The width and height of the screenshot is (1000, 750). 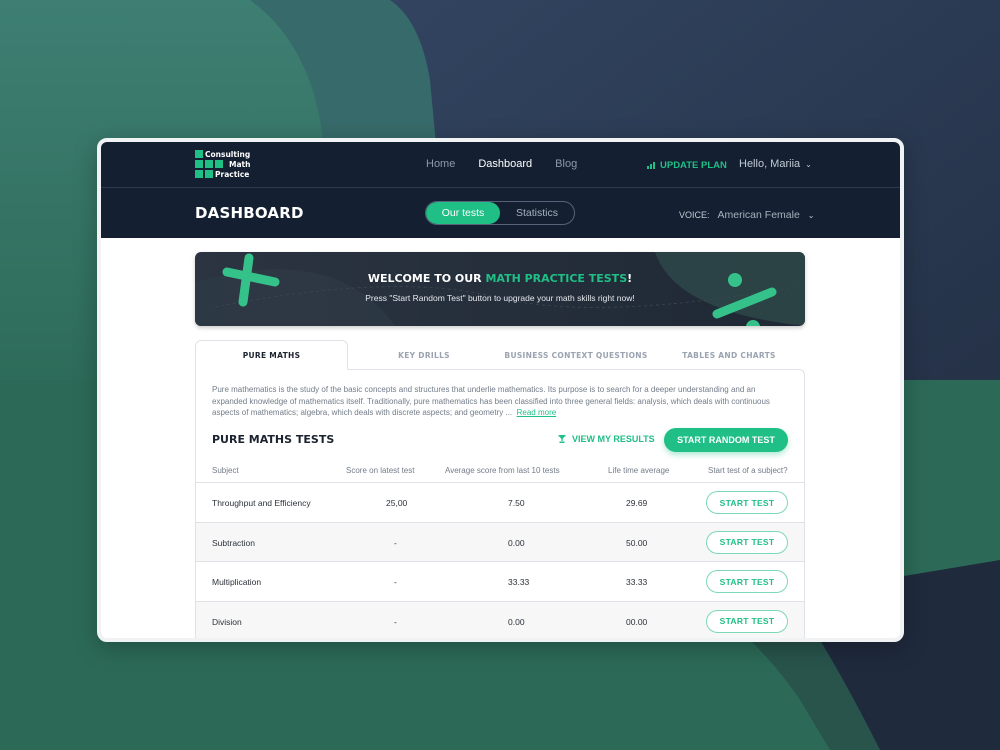 I want to click on update-plan-label: UPDATE PLAN, so click(x=693, y=165).